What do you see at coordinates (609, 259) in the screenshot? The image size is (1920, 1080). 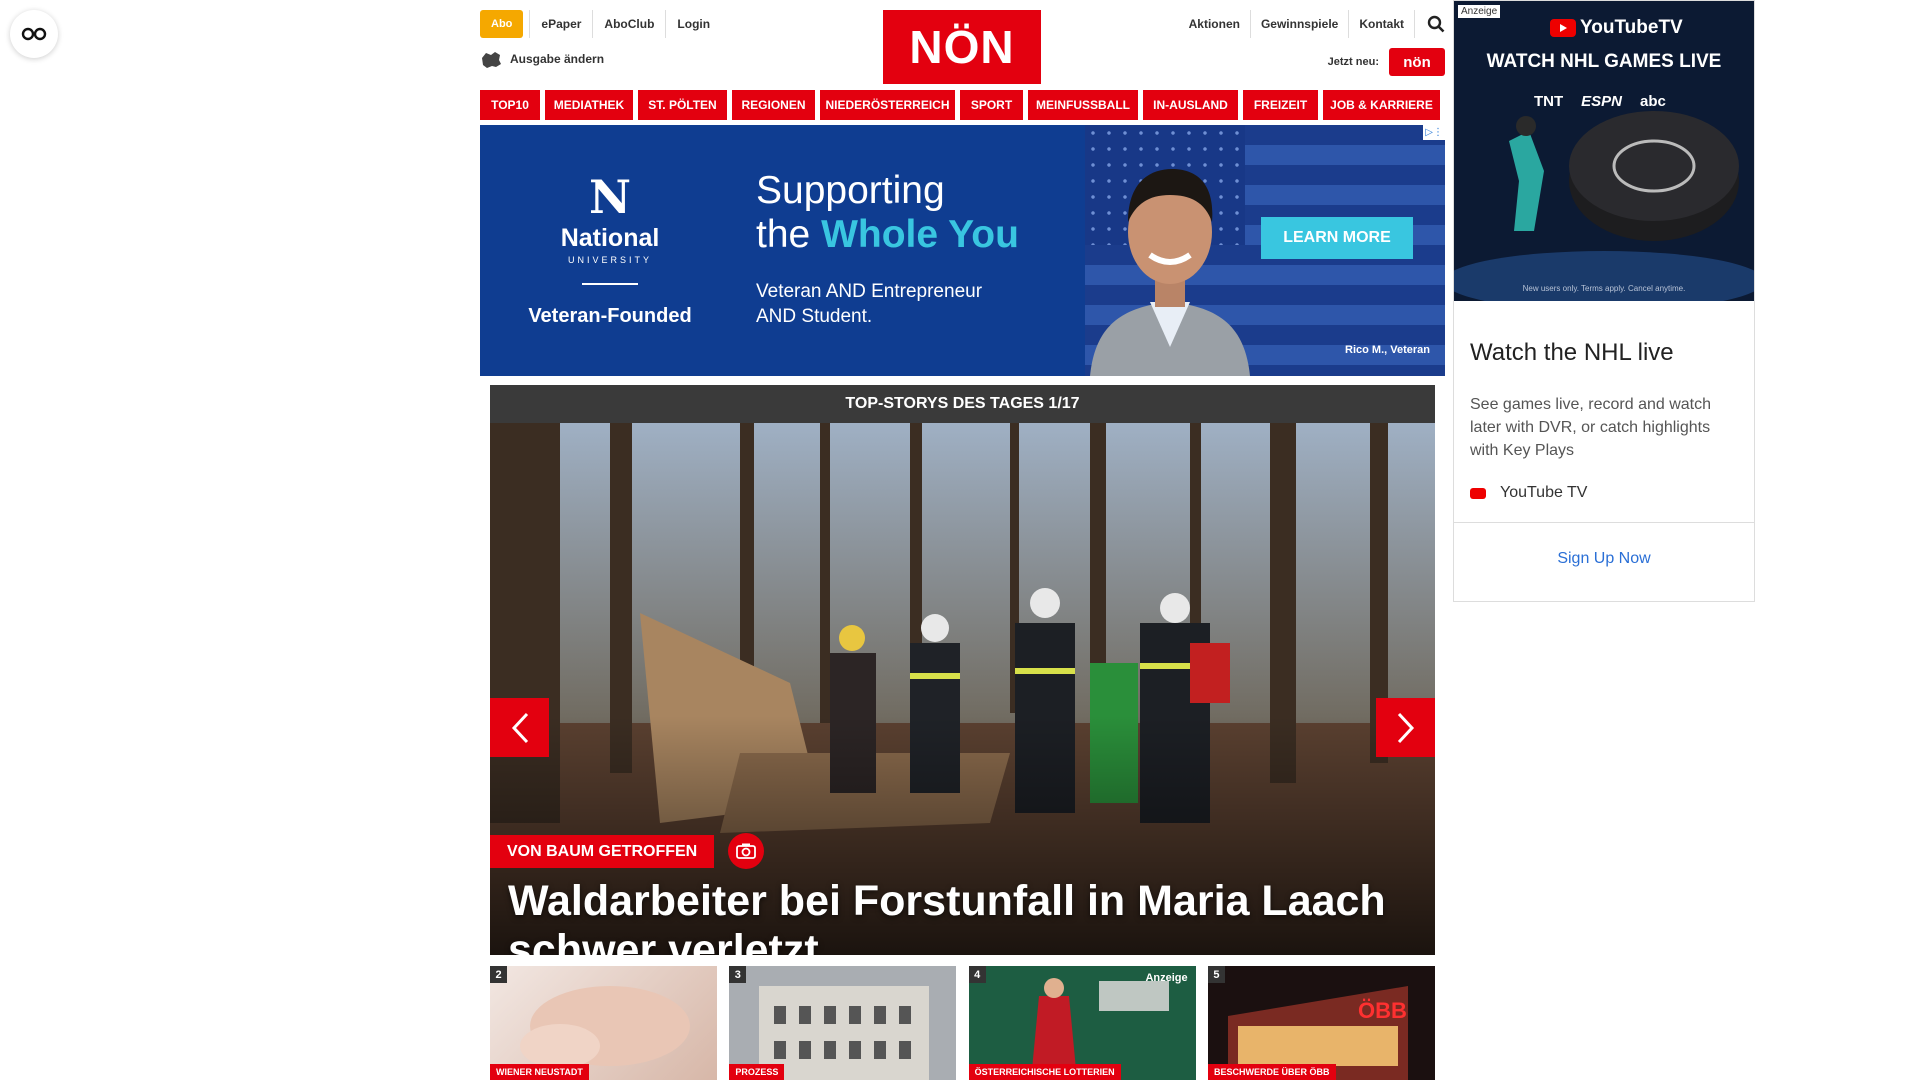 I see `banner-ad-brand-sub: UNIVERSITY` at bounding box center [609, 259].